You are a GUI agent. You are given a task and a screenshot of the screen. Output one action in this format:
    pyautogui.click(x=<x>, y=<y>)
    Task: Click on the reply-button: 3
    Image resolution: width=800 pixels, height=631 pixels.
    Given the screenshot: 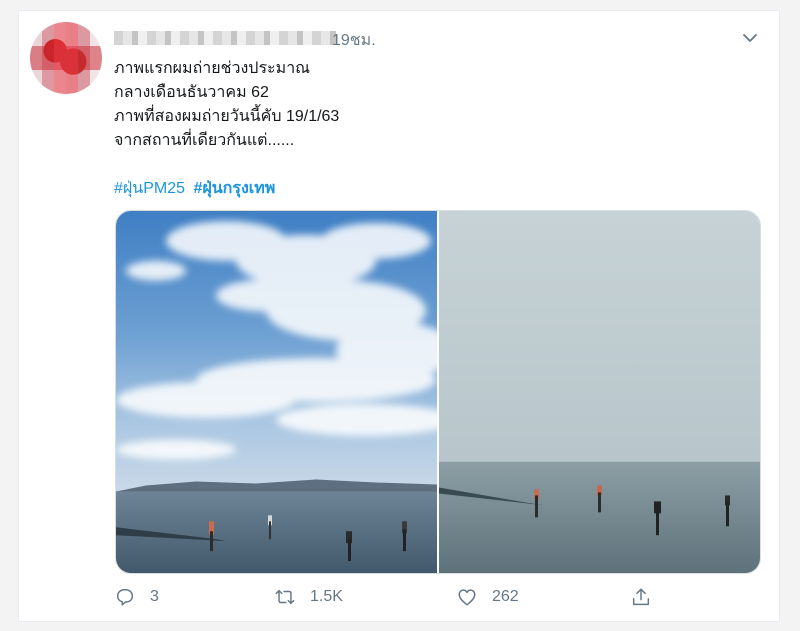 What is the action you would take?
    pyautogui.click(x=136, y=597)
    